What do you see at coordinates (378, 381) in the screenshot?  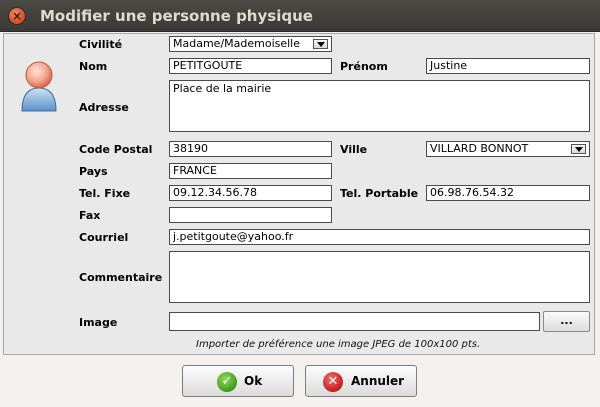 I see `cancel-button-label: Annuler` at bounding box center [378, 381].